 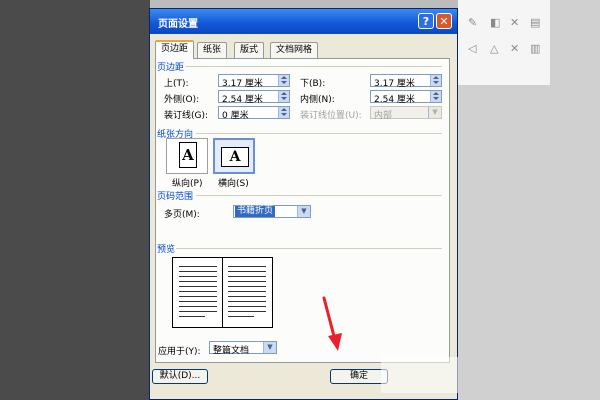 I want to click on landscape-option: A, so click(x=234, y=156).